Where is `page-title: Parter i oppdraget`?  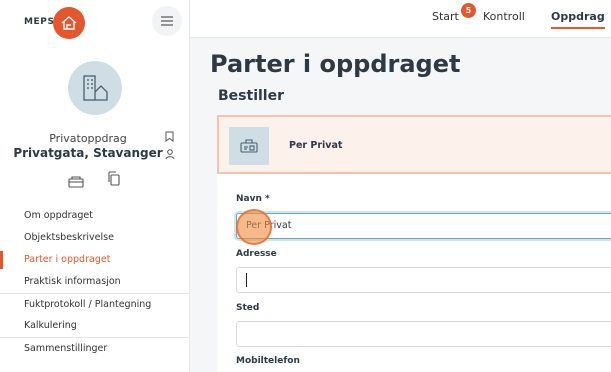 page-title: Parter i oppdraget is located at coordinates (335, 64).